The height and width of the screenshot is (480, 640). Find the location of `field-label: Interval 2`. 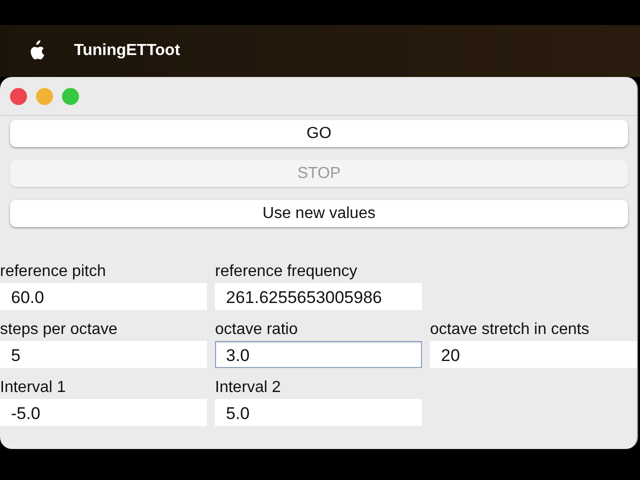

field-label: Interval 2 is located at coordinates (248, 388).